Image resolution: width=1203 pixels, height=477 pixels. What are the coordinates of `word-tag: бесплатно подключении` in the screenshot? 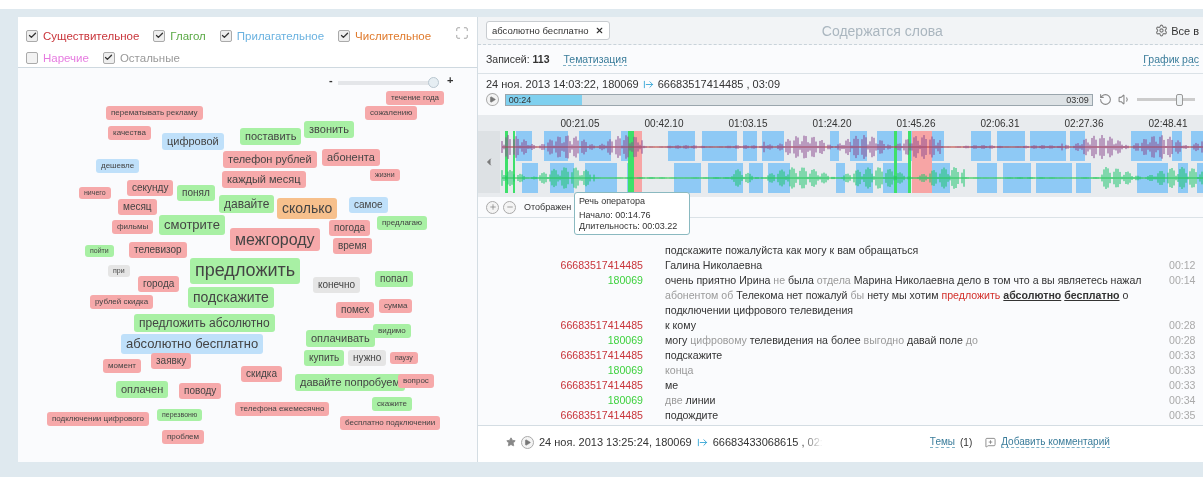 It's located at (390, 423).